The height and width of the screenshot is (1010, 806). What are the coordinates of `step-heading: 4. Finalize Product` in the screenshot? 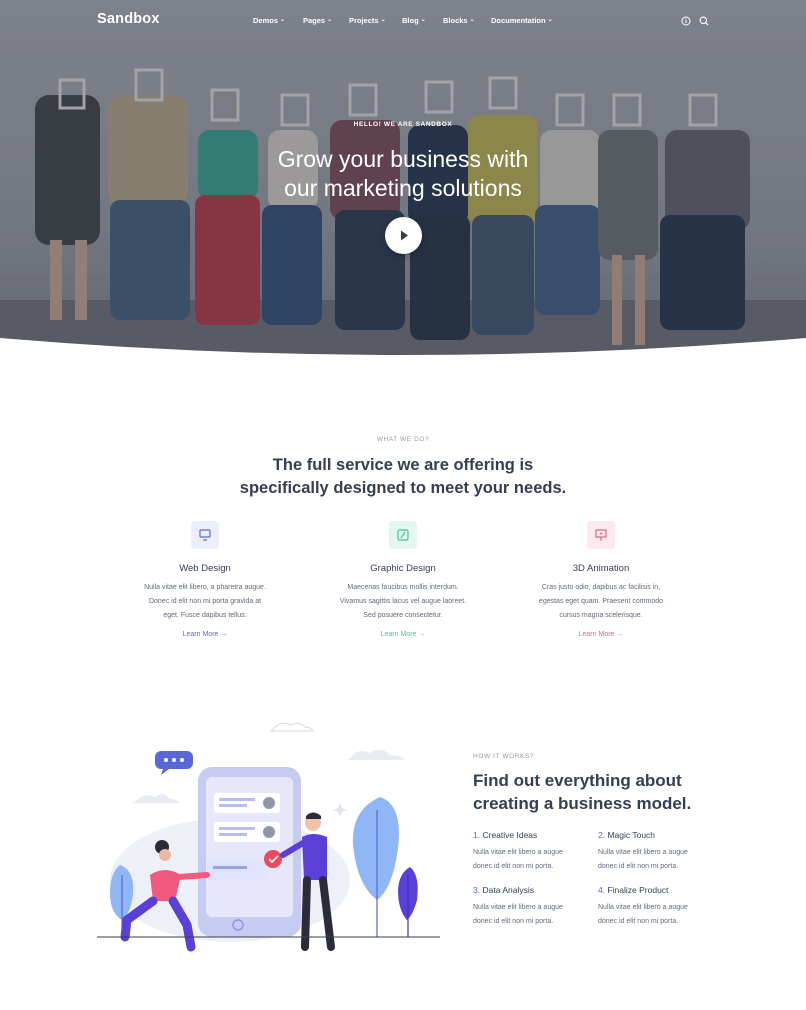 It's located at (658, 890).